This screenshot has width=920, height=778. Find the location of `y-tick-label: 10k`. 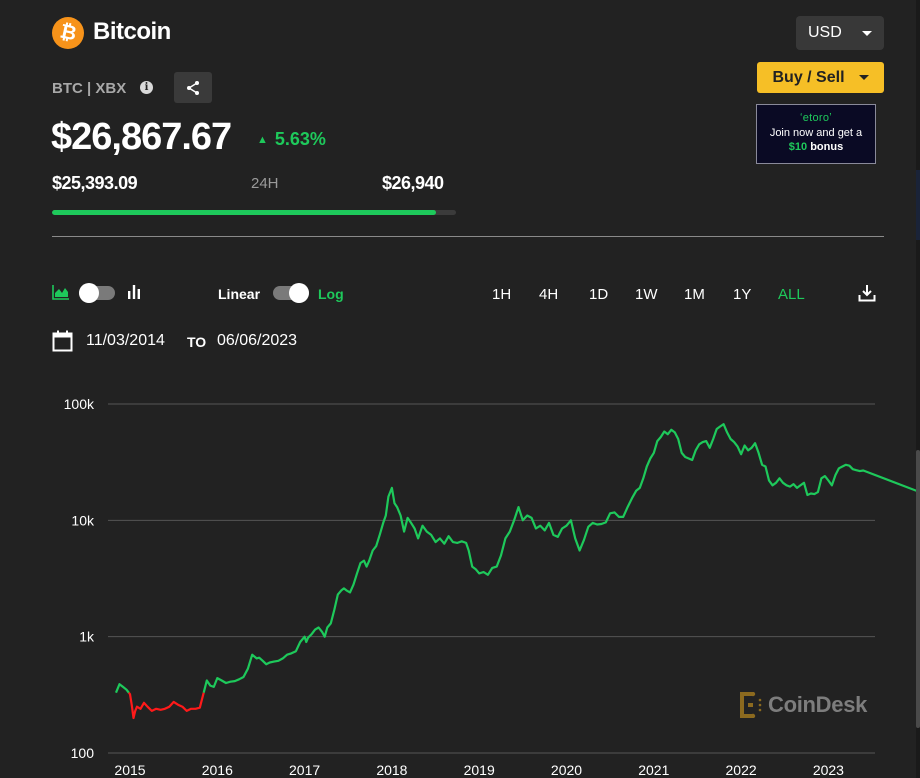

y-tick-label: 10k is located at coordinates (83, 520).